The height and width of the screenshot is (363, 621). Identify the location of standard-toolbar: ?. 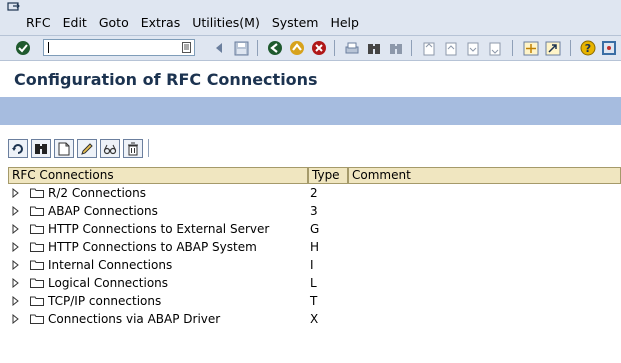
(310, 48).